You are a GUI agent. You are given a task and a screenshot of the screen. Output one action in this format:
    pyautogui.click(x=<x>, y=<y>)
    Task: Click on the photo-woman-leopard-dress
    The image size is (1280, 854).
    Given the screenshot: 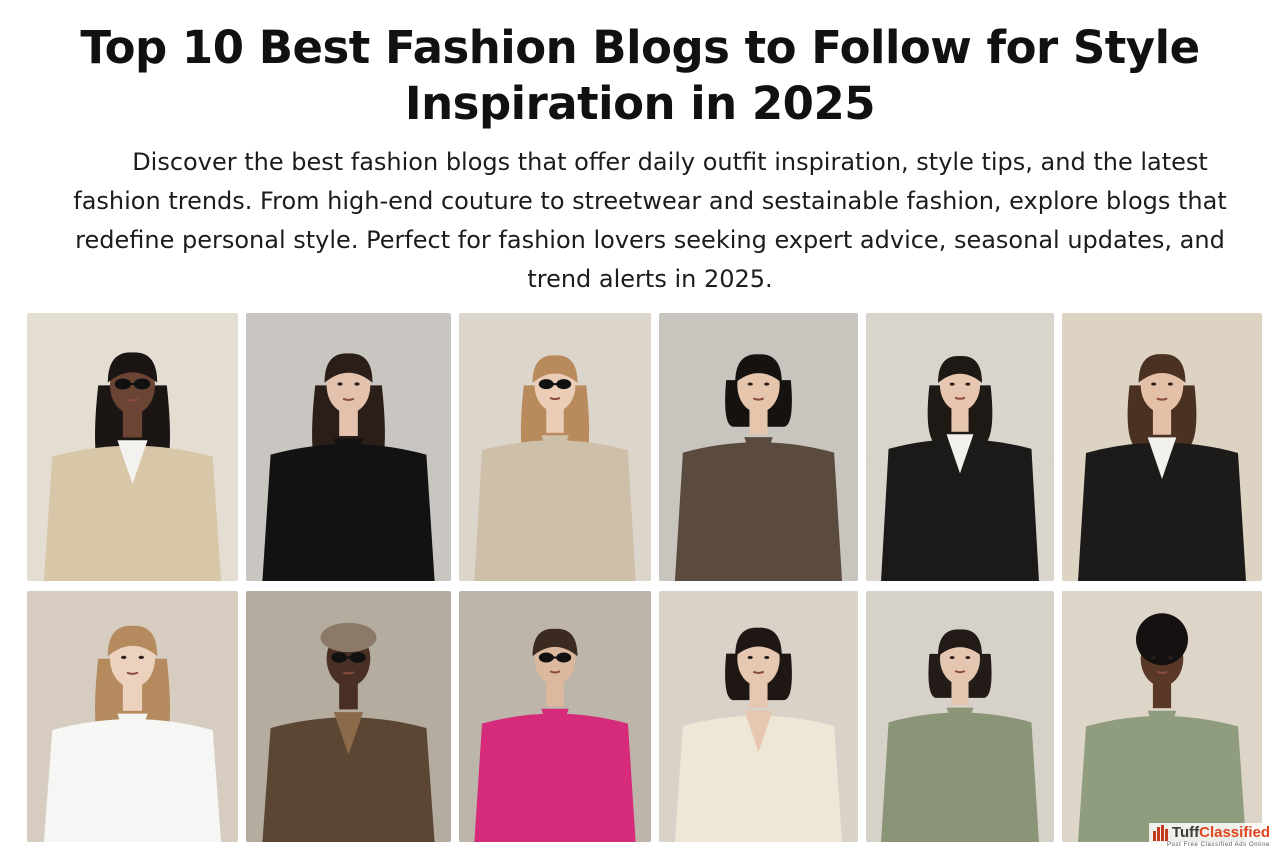 What is the action you would take?
    pyautogui.click(x=758, y=447)
    